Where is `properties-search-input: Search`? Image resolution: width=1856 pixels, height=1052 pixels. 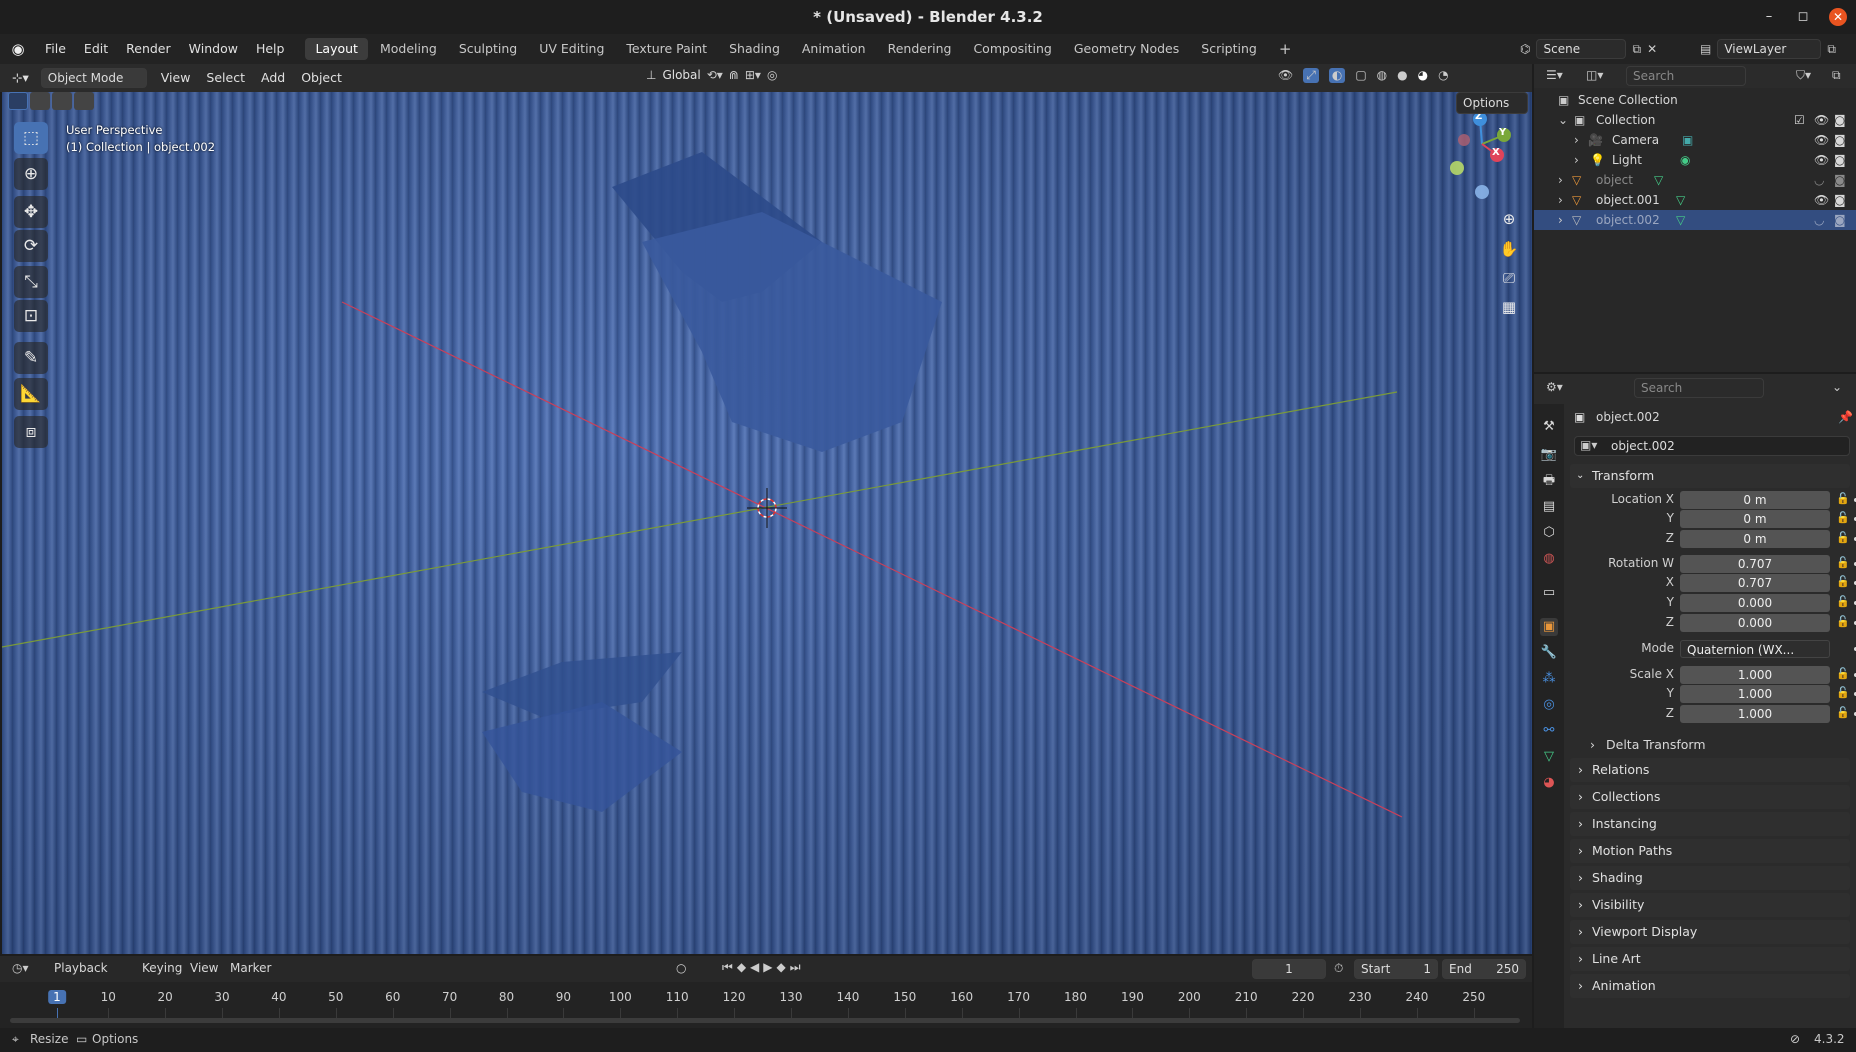
properties-search-input: Search is located at coordinates (1699, 388).